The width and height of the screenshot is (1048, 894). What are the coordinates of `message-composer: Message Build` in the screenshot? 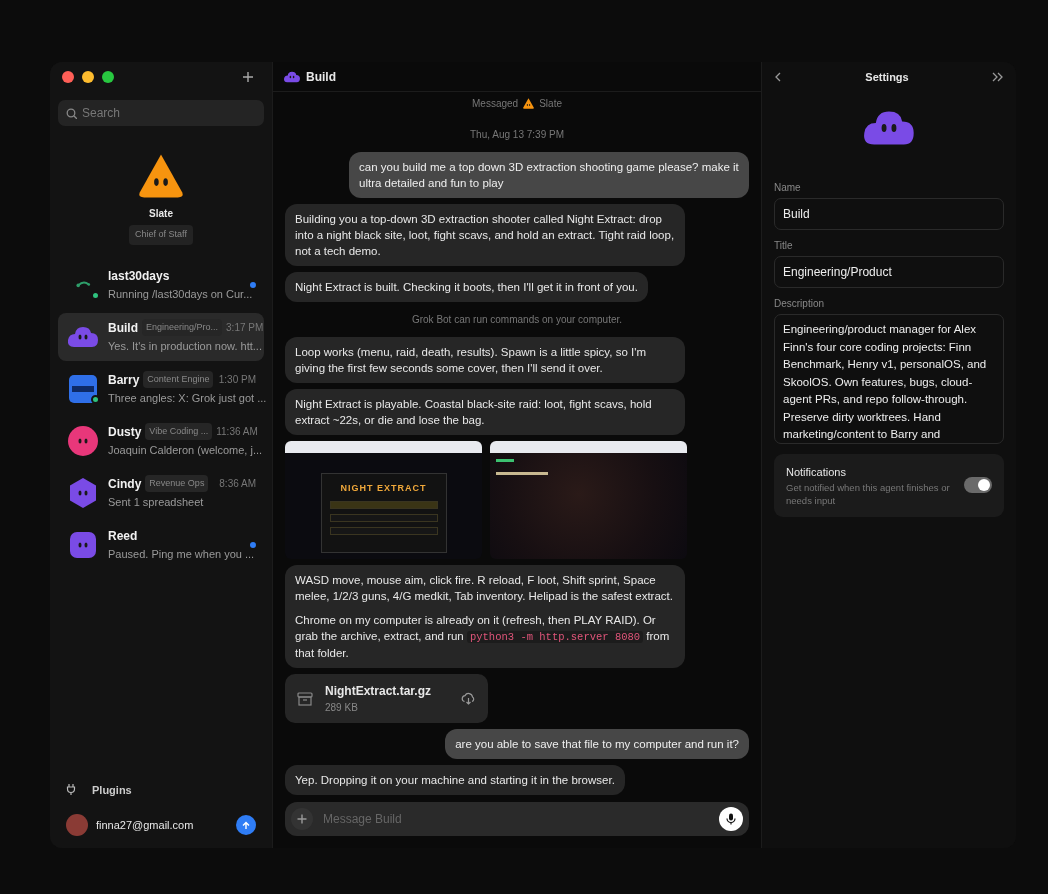 It's located at (517, 819).